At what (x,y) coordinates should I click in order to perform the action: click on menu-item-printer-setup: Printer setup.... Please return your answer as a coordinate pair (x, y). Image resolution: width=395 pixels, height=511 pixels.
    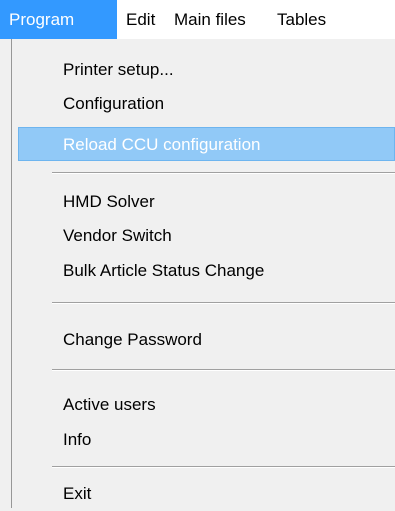
    Looking at the image, I should click on (206, 70).